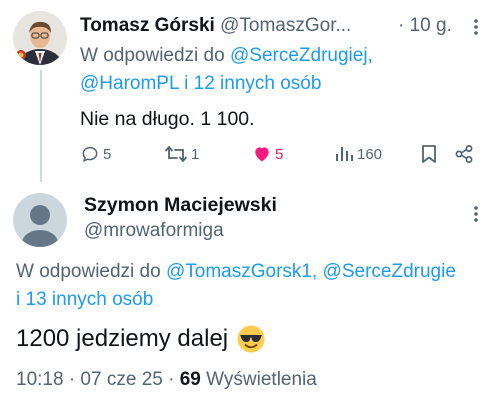 This screenshot has width=500, height=410. What do you see at coordinates (129, 83) in the screenshot?
I see `mention-link: @HaromPL` at bounding box center [129, 83].